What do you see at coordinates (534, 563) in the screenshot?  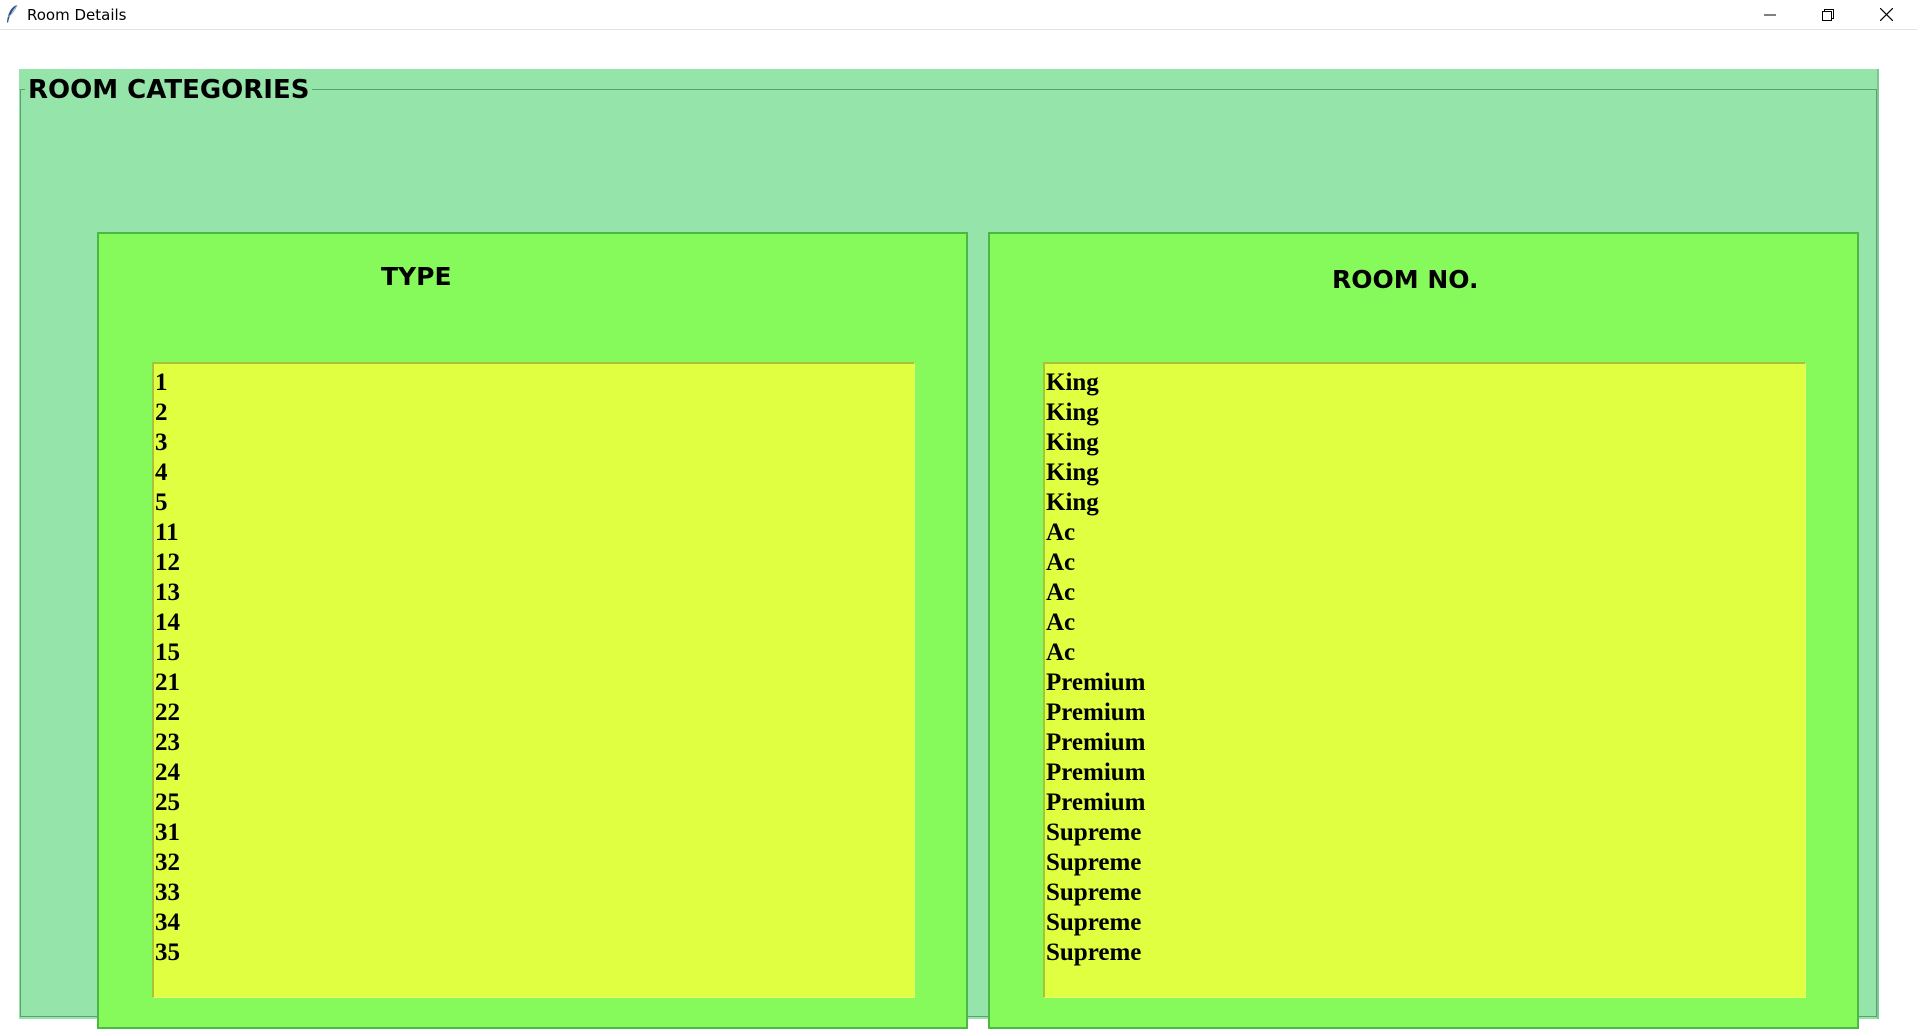 I see `list-item: 12` at bounding box center [534, 563].